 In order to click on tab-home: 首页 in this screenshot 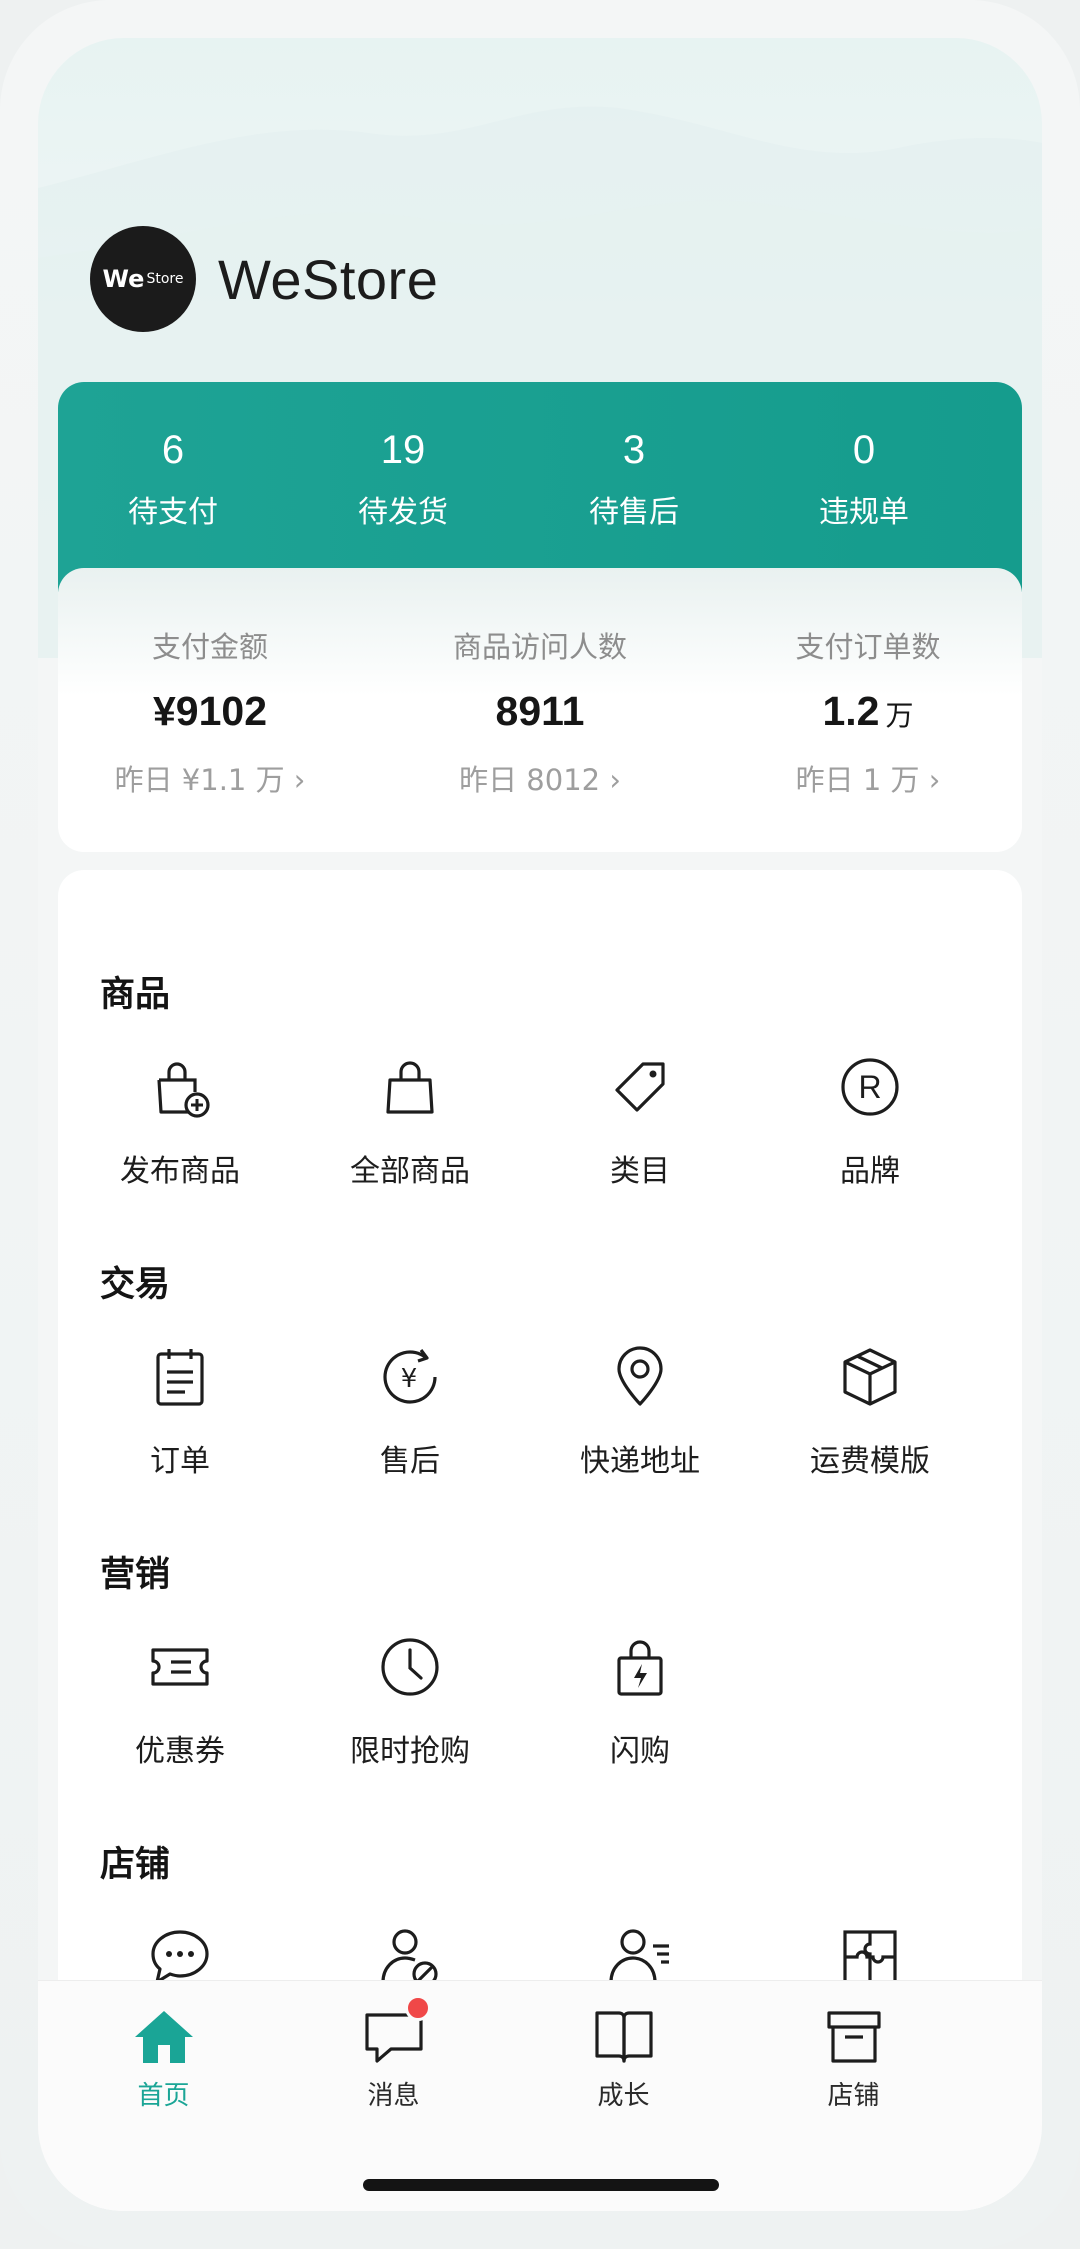, I will do `click(163, 2046)`.